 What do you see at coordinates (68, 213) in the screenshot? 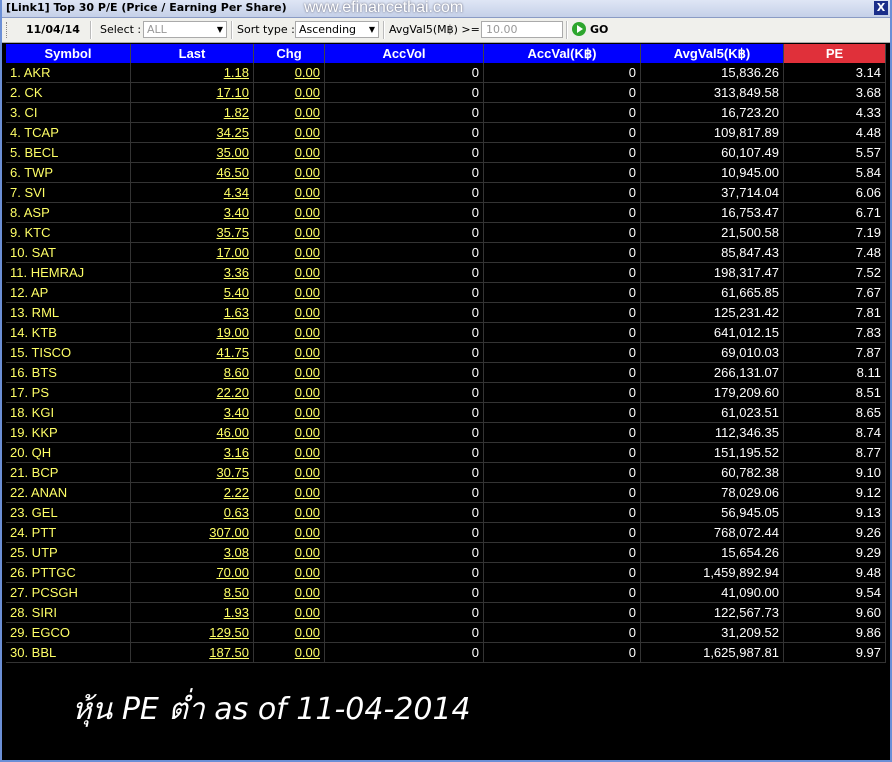
I see `symbol-cell: 8. ASP` at bounding box center [68, 213].